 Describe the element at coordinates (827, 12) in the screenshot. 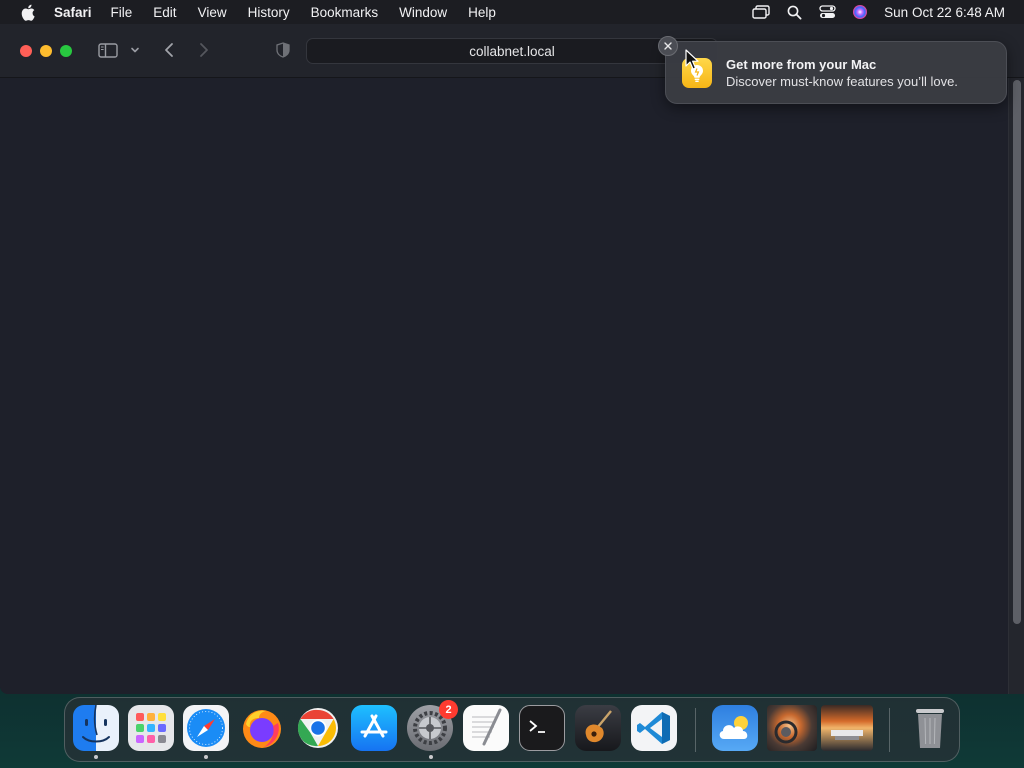

I see `control-center-icon` at that location.